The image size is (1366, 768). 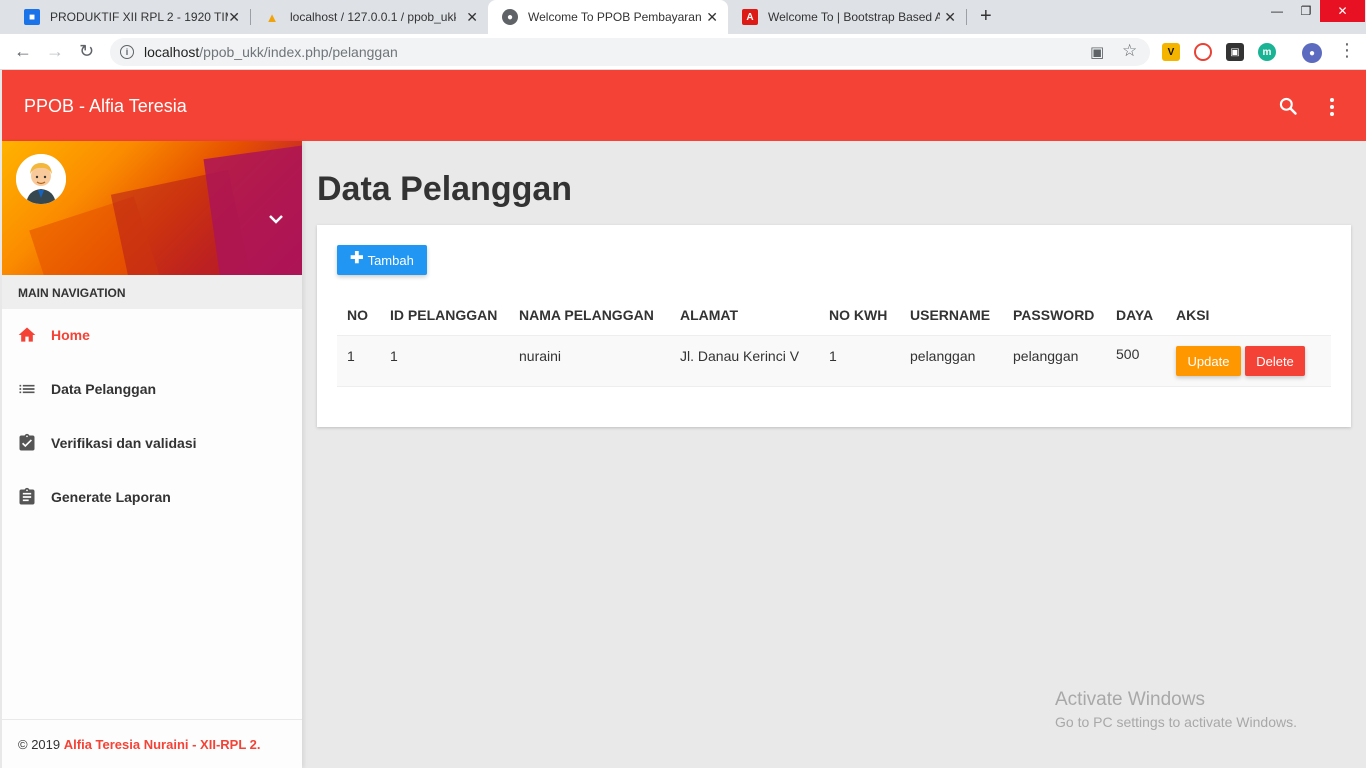 What do you see at coordinates (1176, 722) in the screenshot?
I see `activate-windows-subtitle: Go to PC settings to activate Windows.` at bounding box center [1176, 722].